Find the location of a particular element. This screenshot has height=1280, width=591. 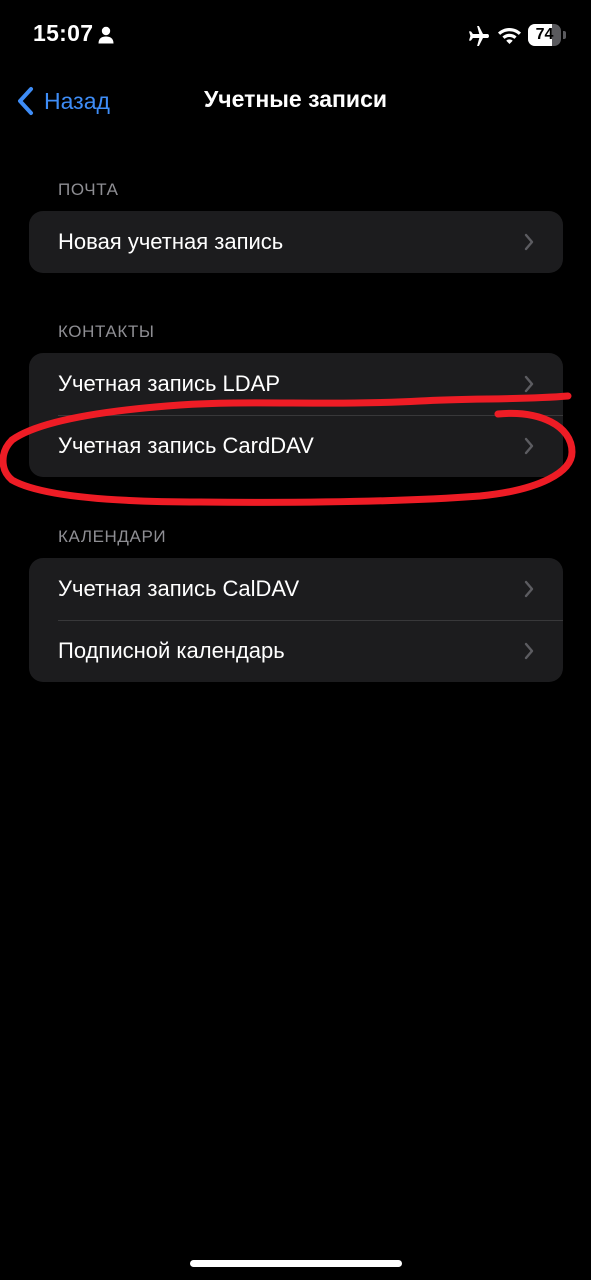

row-subscribed-calendar: Подписной календарь is located at coordinates (296, 651).